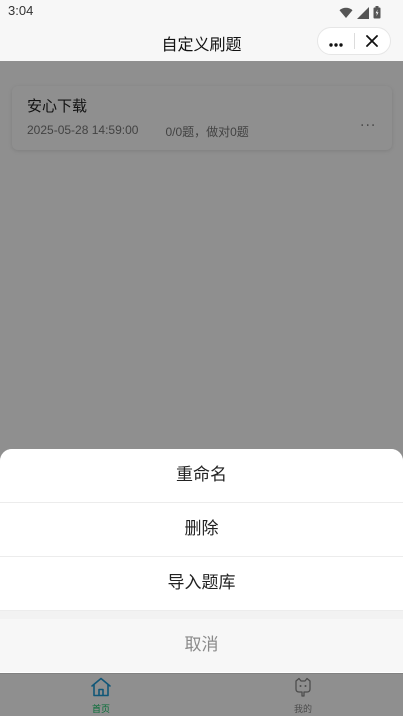  What do you see at coordinates (201, 476) in the screenshot?
I see `rename-button: 重命名` at bounding box center [201, 476].